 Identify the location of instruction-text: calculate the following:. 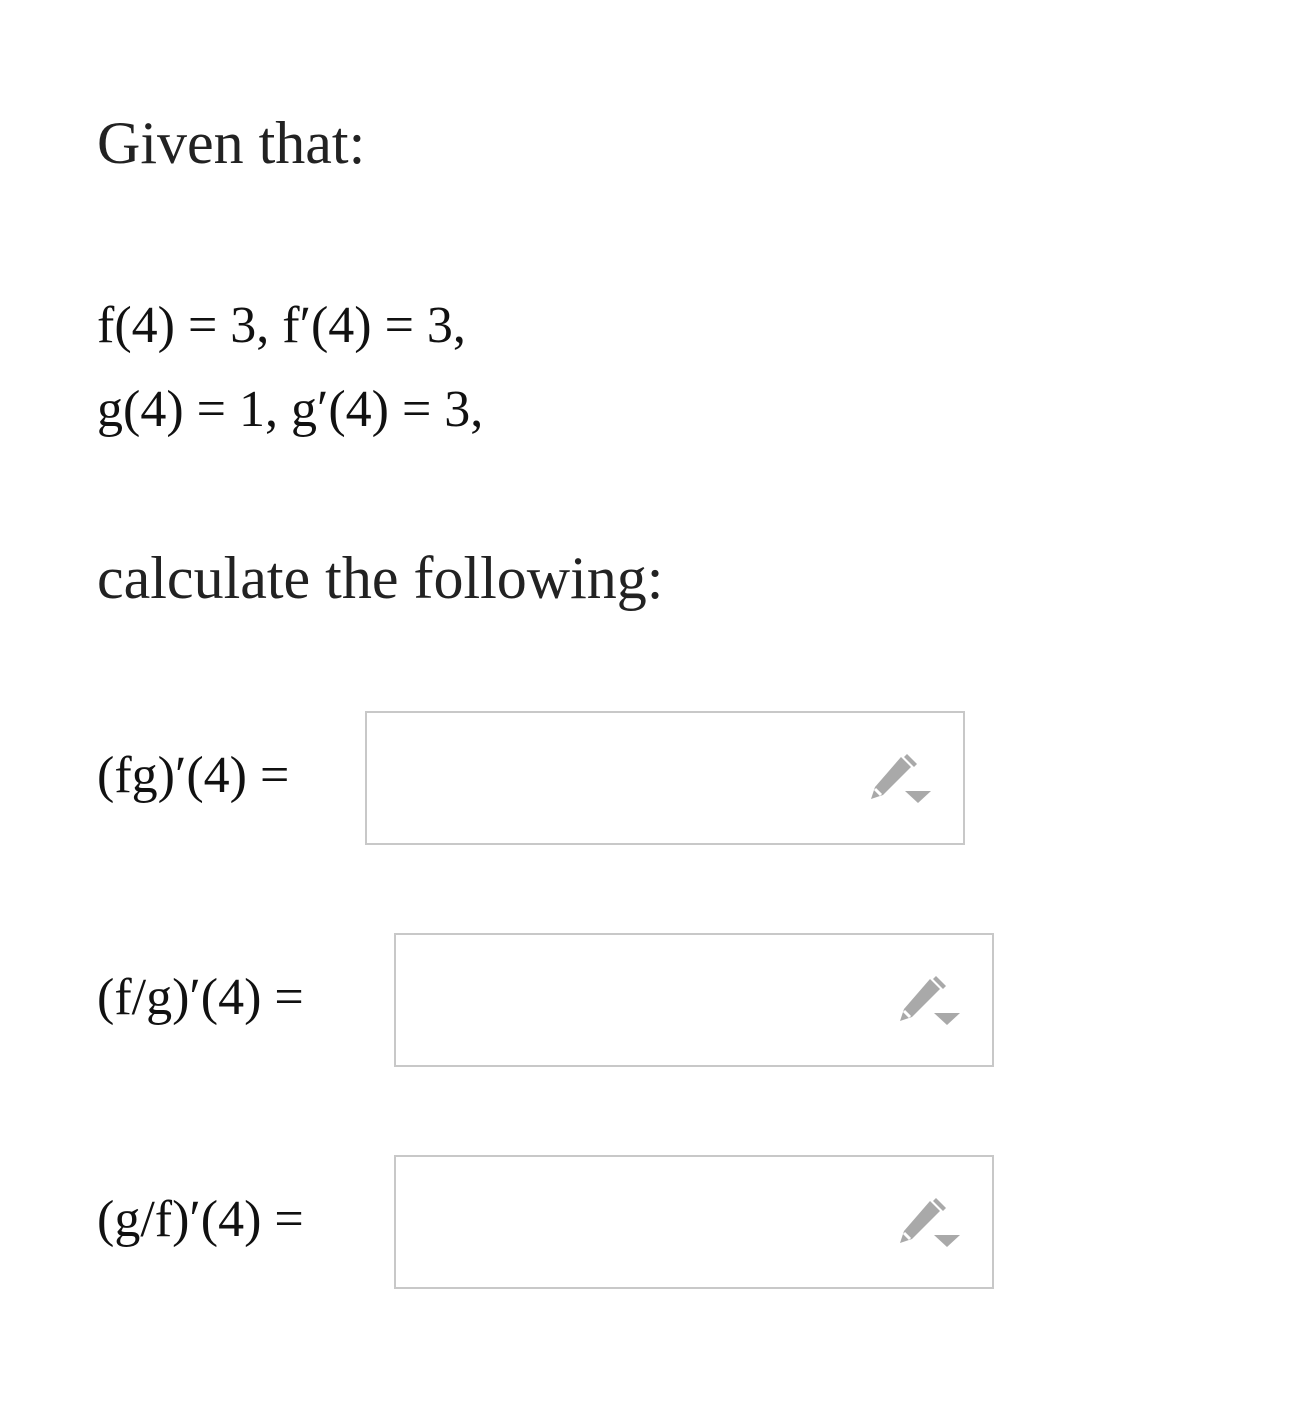
(380, 578).